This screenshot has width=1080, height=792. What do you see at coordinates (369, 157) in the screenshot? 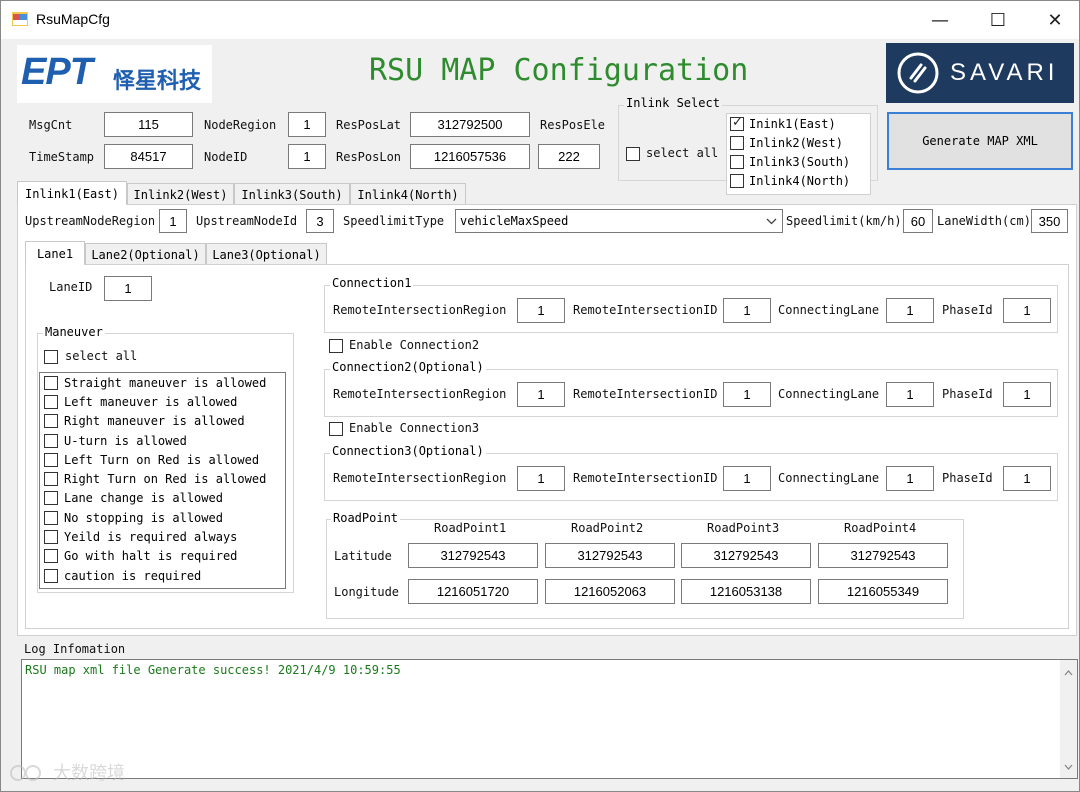
I see `resposlon-label: ResPosLon` at bounding box center [369, 157].